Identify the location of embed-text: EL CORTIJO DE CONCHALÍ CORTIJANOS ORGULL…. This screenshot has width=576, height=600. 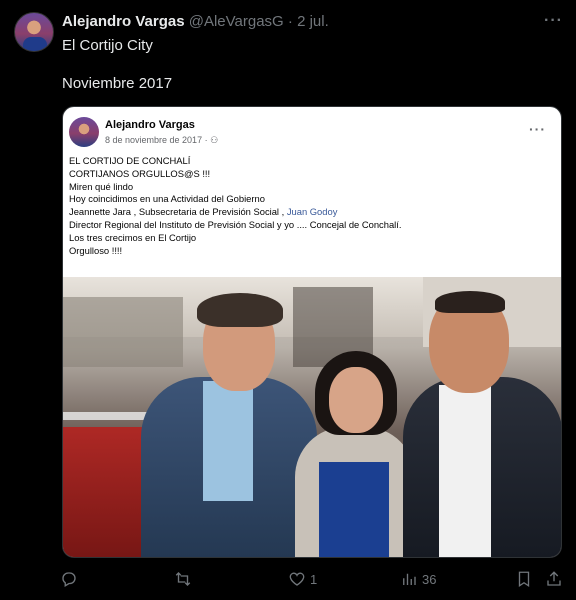
(313, 206).